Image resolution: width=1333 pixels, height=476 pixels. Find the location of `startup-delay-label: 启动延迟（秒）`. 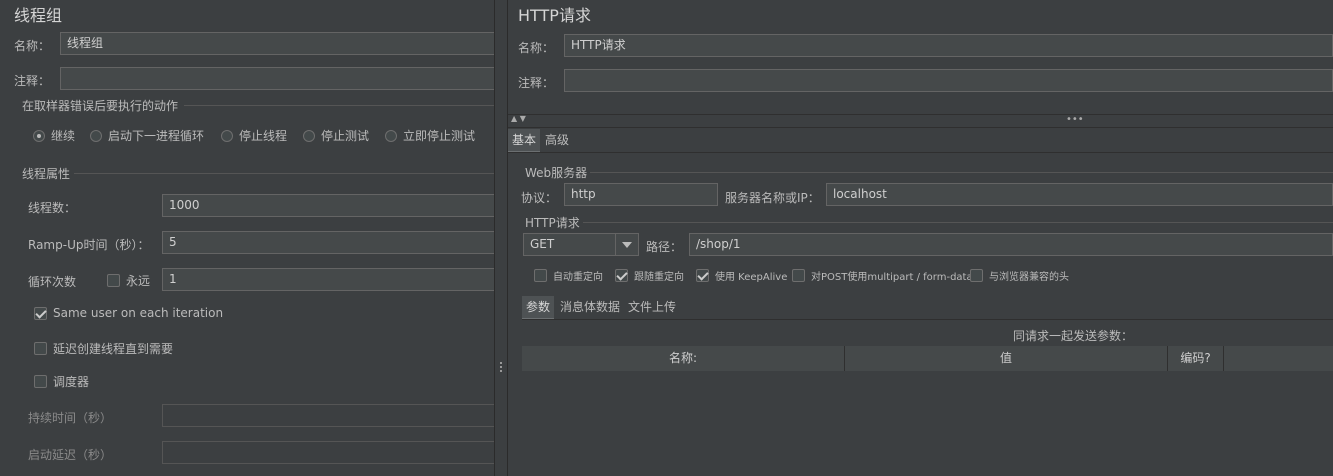

startup-delay-label: 启动延迟（秒） is located at coordinates (70, 455).